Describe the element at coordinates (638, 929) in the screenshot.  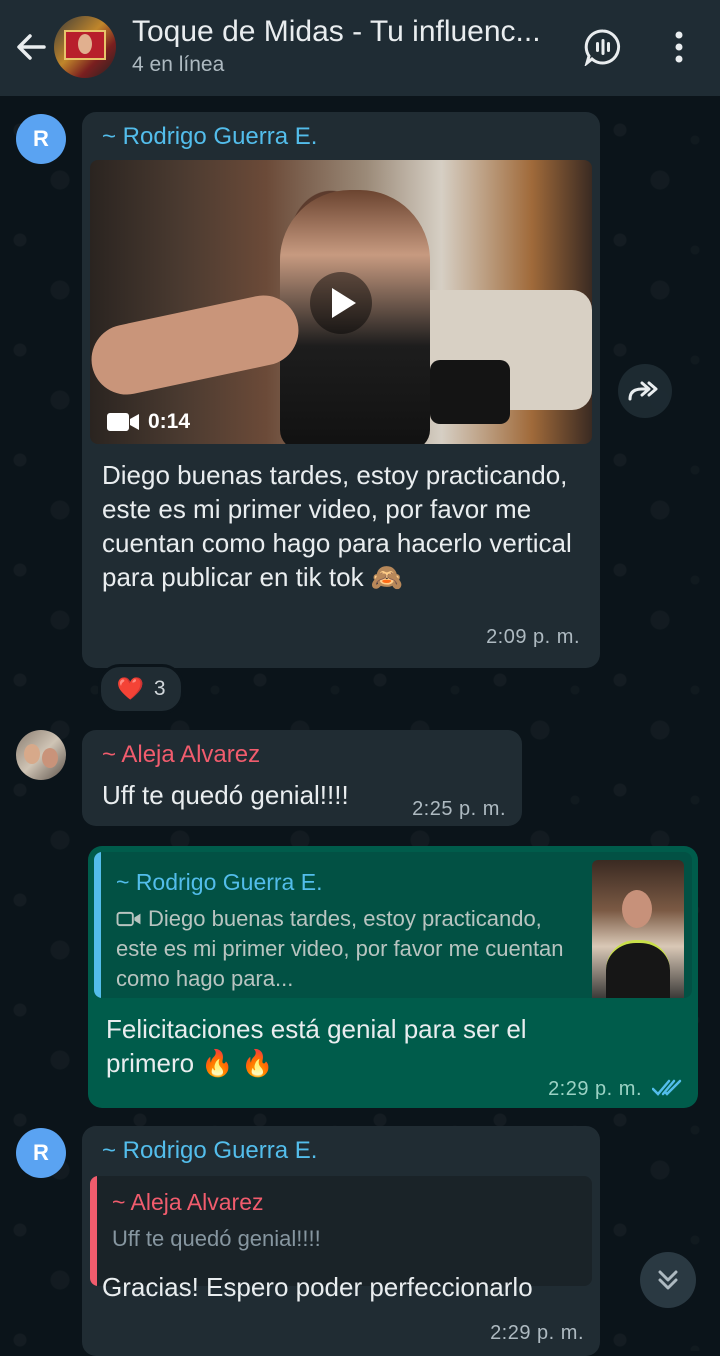
I see `quoted-video-thumbnail` at that location.